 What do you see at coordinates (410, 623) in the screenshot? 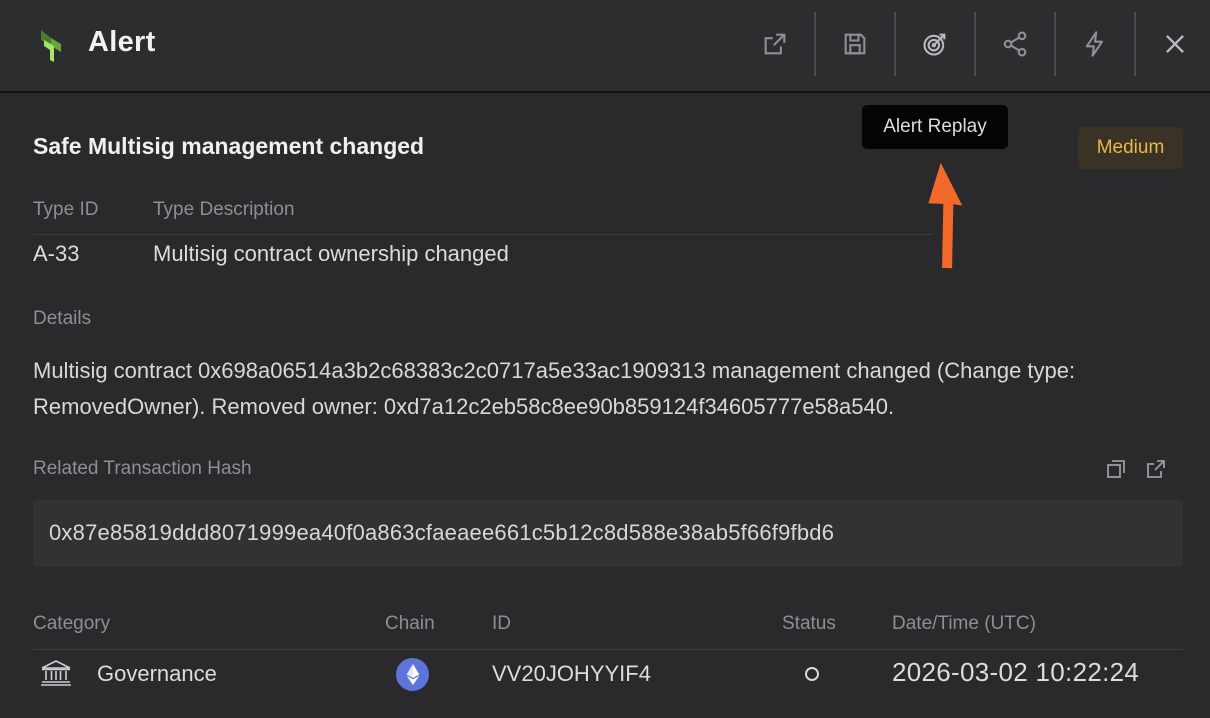
I see `chain-header: Chain` at bounding box center [410, 623].